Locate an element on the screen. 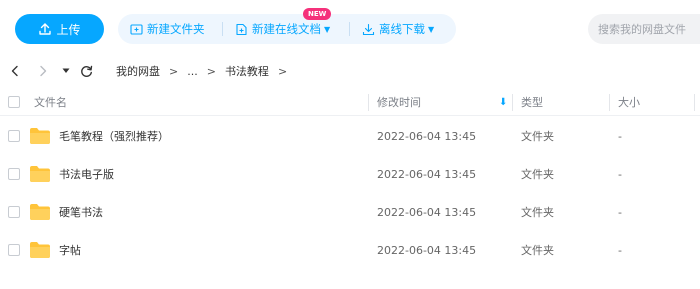 This screenshot has width=700, height=289. back-button is located at coordinates (15, 71).